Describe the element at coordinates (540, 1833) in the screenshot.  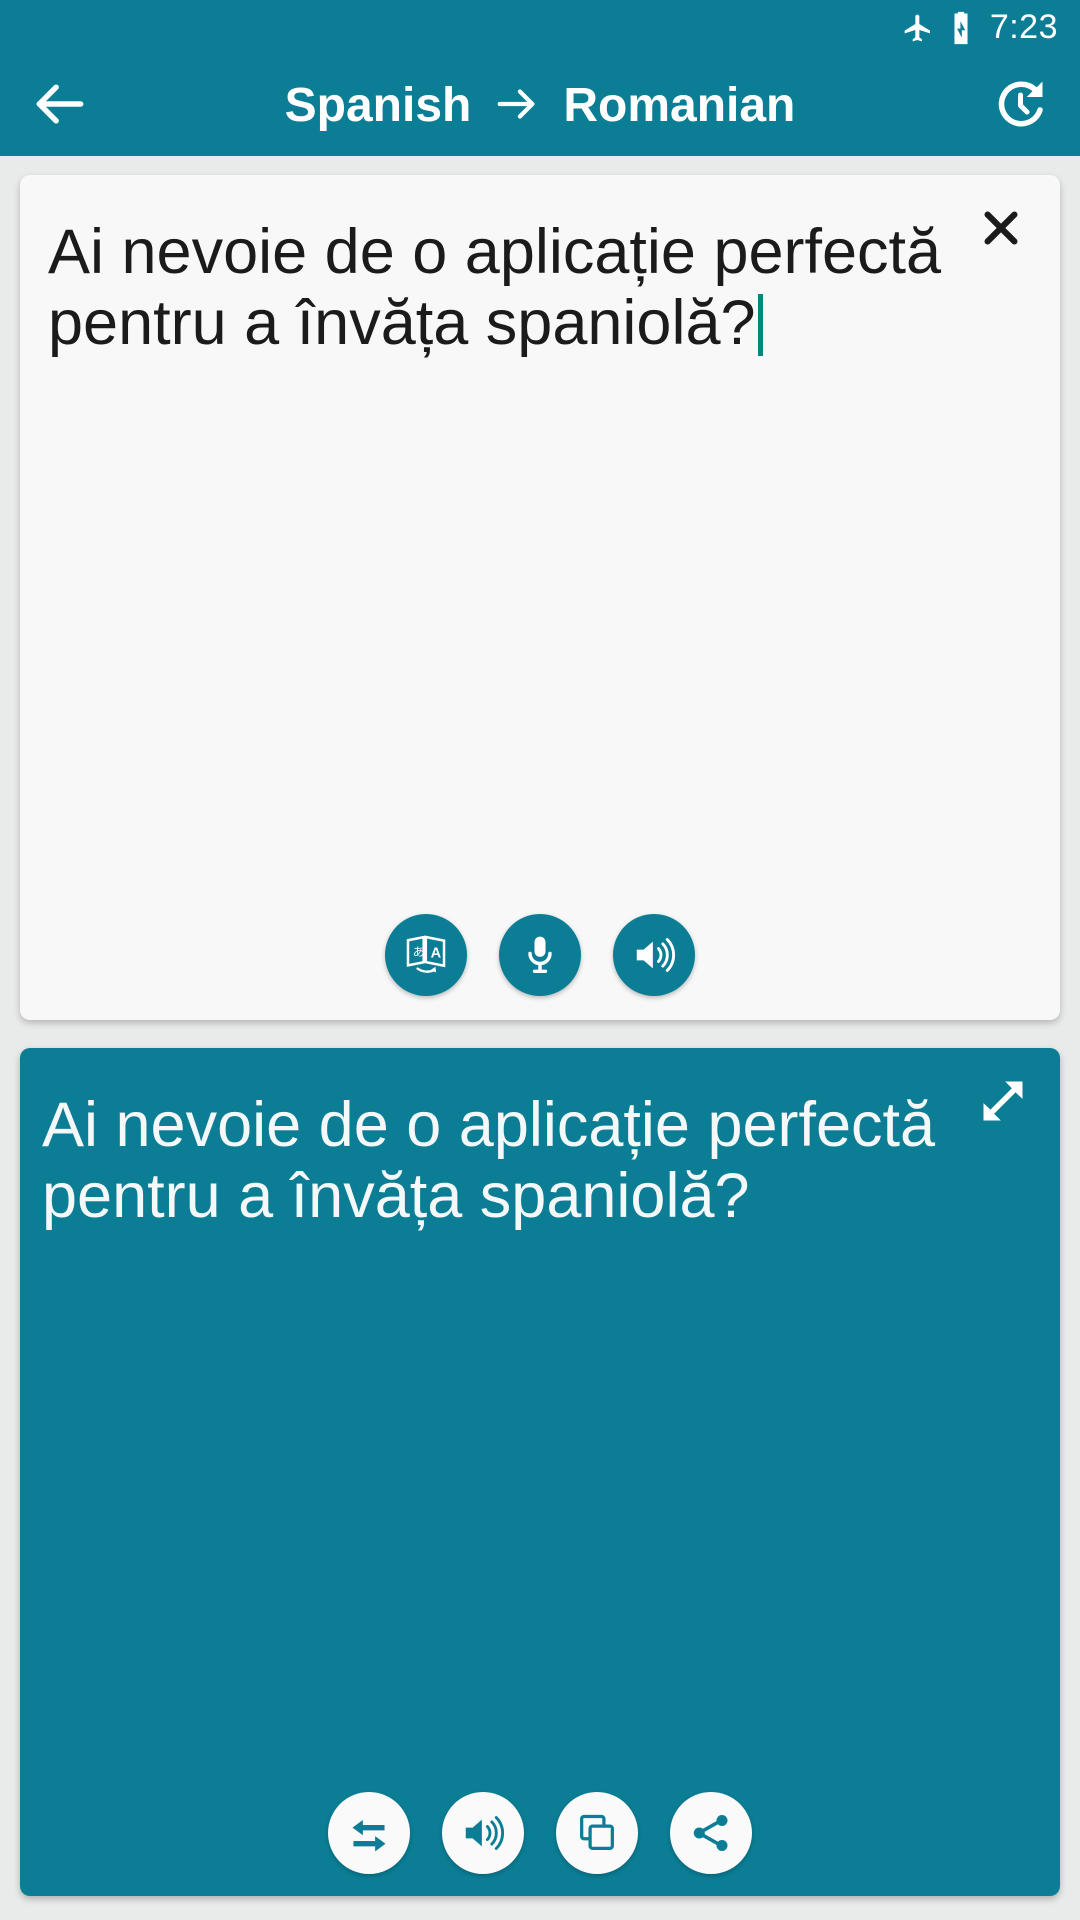
I see `translation-action-bar` at that location.